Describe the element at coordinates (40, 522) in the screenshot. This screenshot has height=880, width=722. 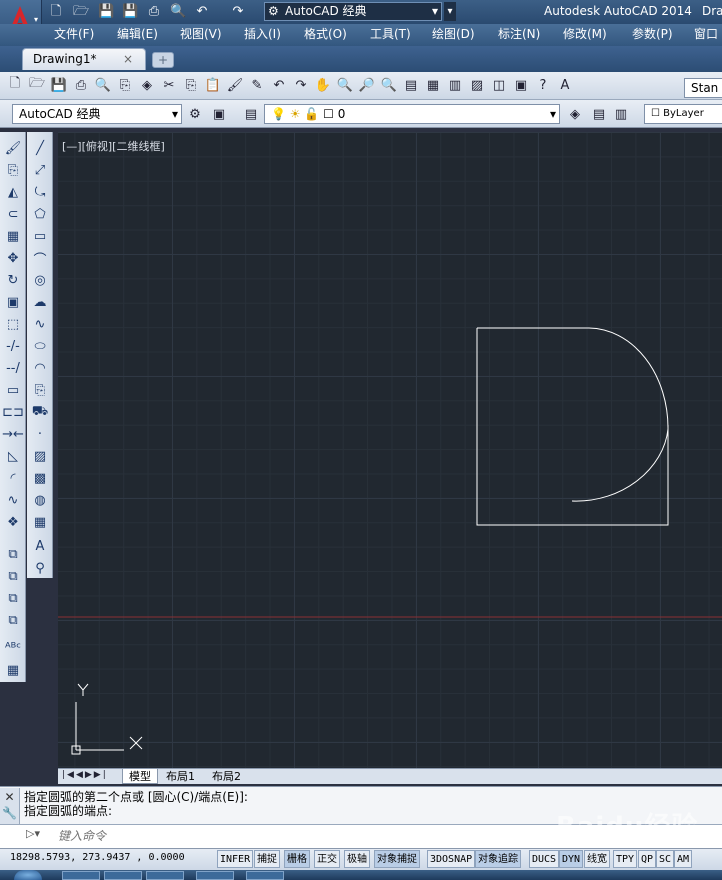
I see `table-icon: ▦` at that location.